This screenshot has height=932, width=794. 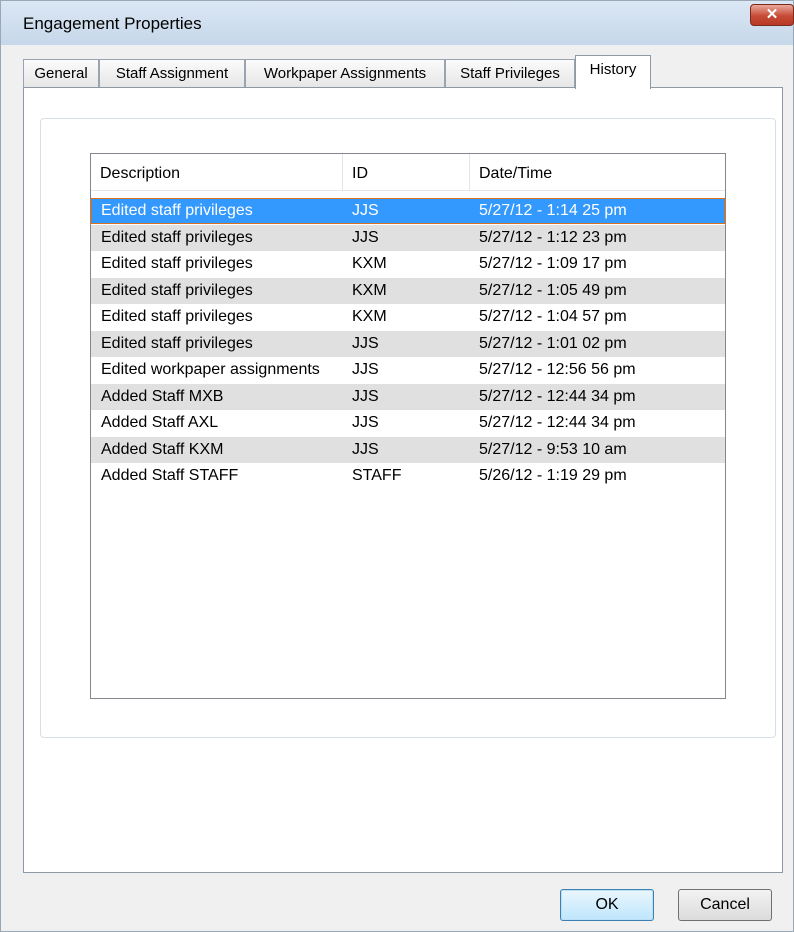 I want to click on datetime-cell: 5/27/12 - 1:14 25 pm, so click(x=553, y=210).